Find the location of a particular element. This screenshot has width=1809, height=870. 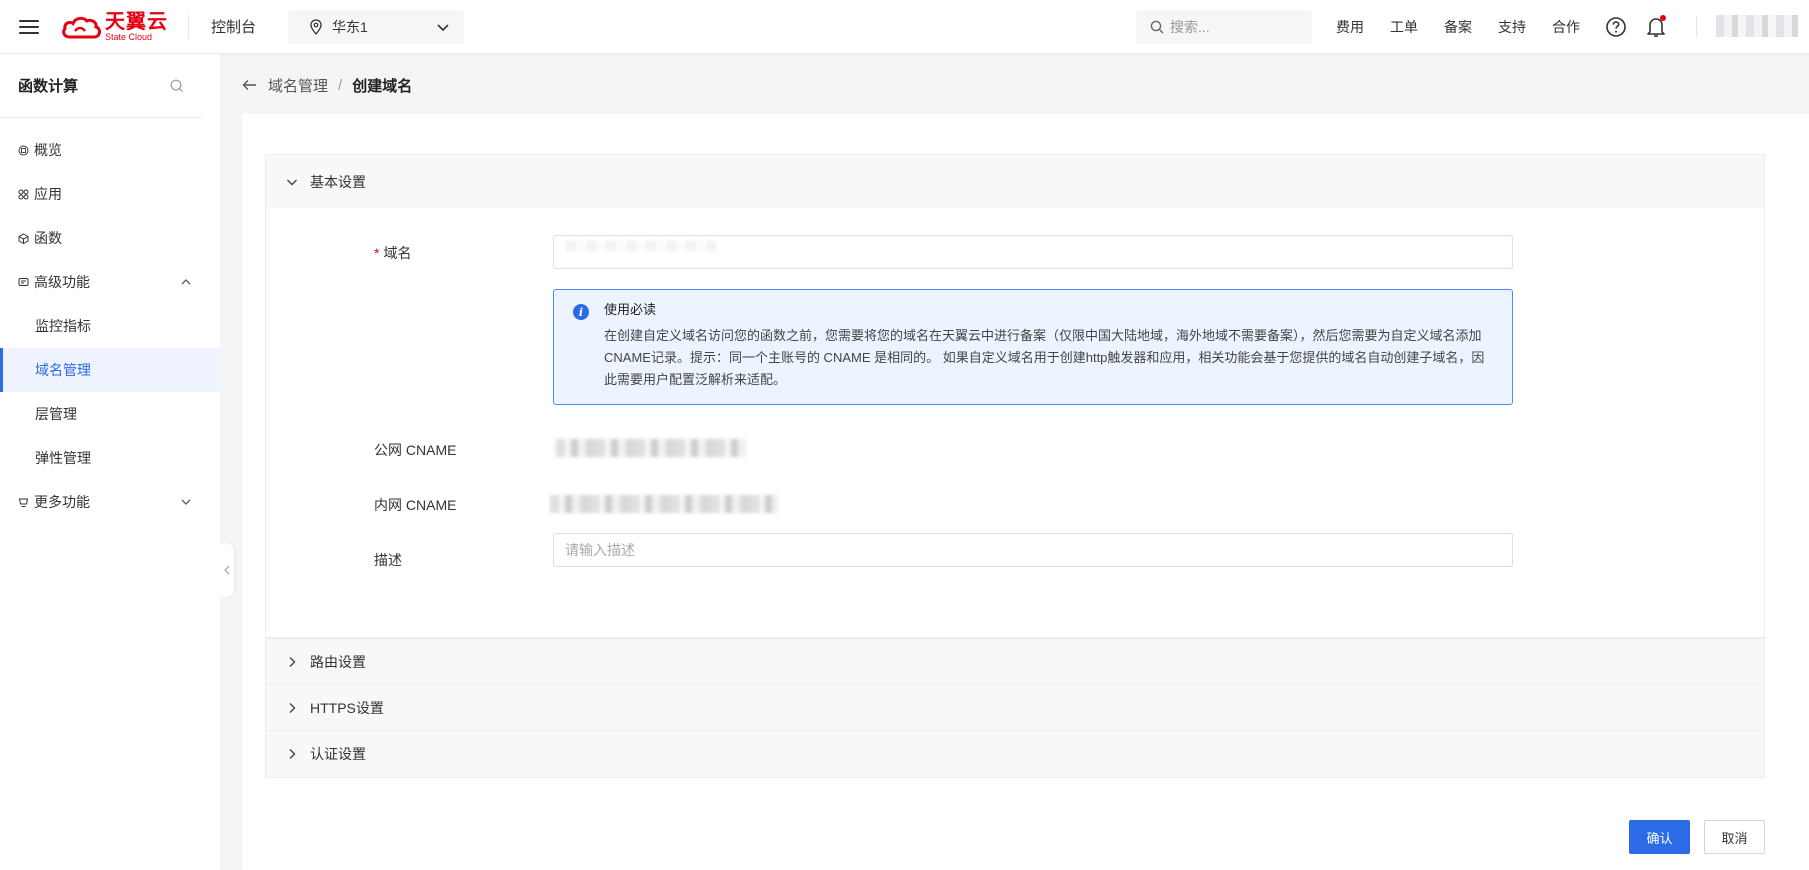

sidebar-item-label: 弹性管理 is located at coordinates (63, 458).